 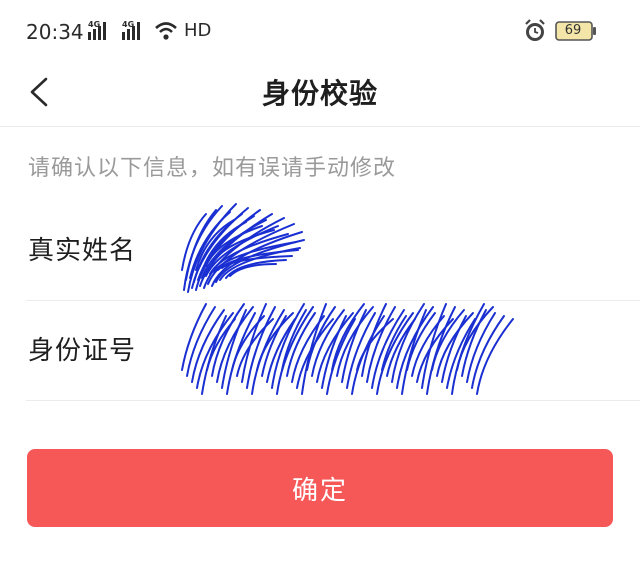 I want to click on status-icons-right: 69, so click(x=569, y=31).